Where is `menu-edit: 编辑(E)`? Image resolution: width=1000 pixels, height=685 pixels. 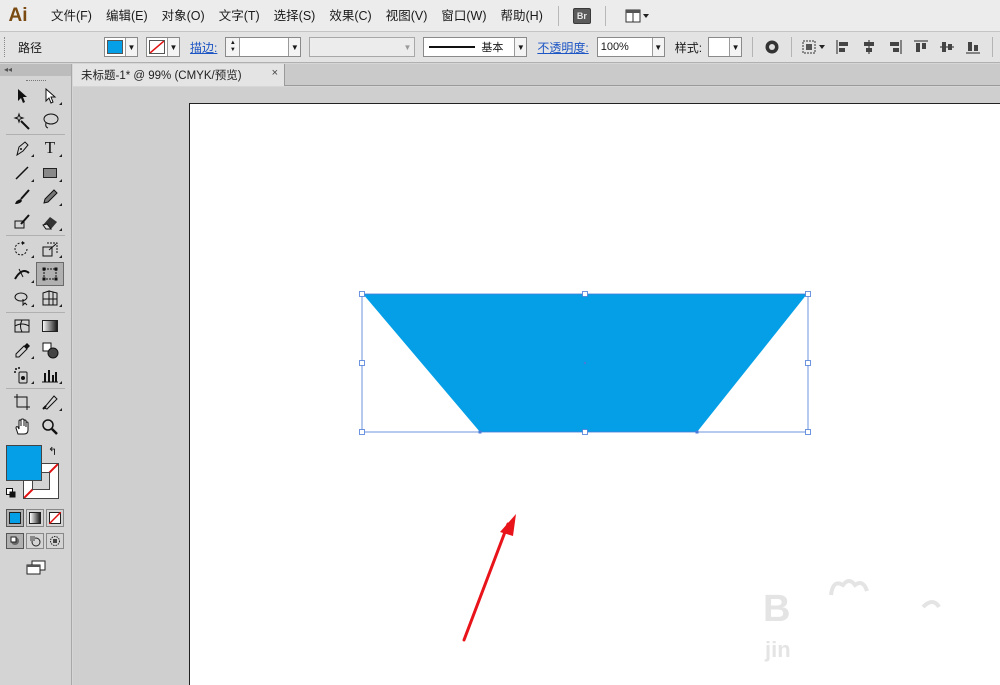 menu-edit: 编辑(E) is located at coordinates (127, 16).